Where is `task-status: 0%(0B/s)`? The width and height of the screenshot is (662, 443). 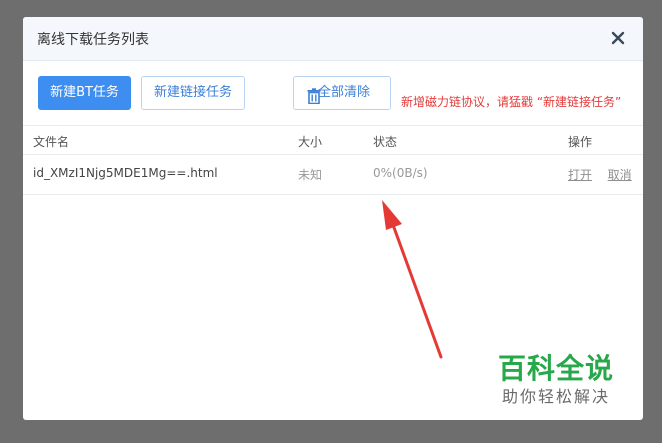
task-status: 0%(0B/s) is located at coordinates (400, 173).